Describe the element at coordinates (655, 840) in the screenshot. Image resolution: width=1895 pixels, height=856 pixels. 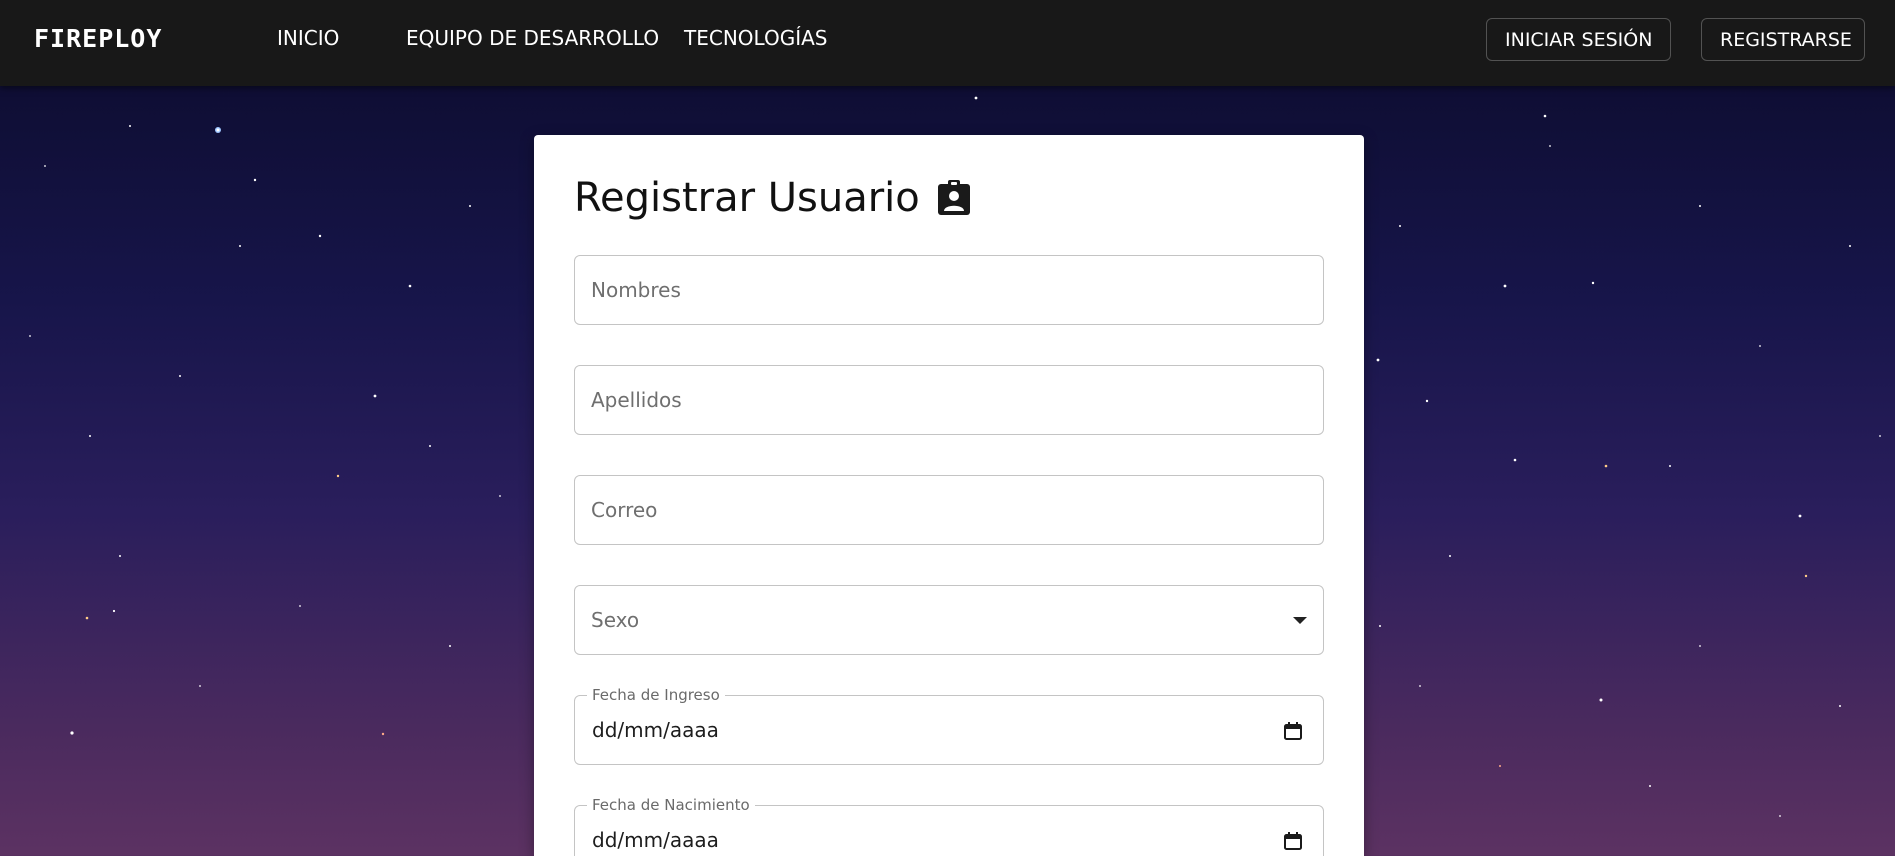
I see `fecha-nacimiento-value: dd/mm/aaaa` at that location.